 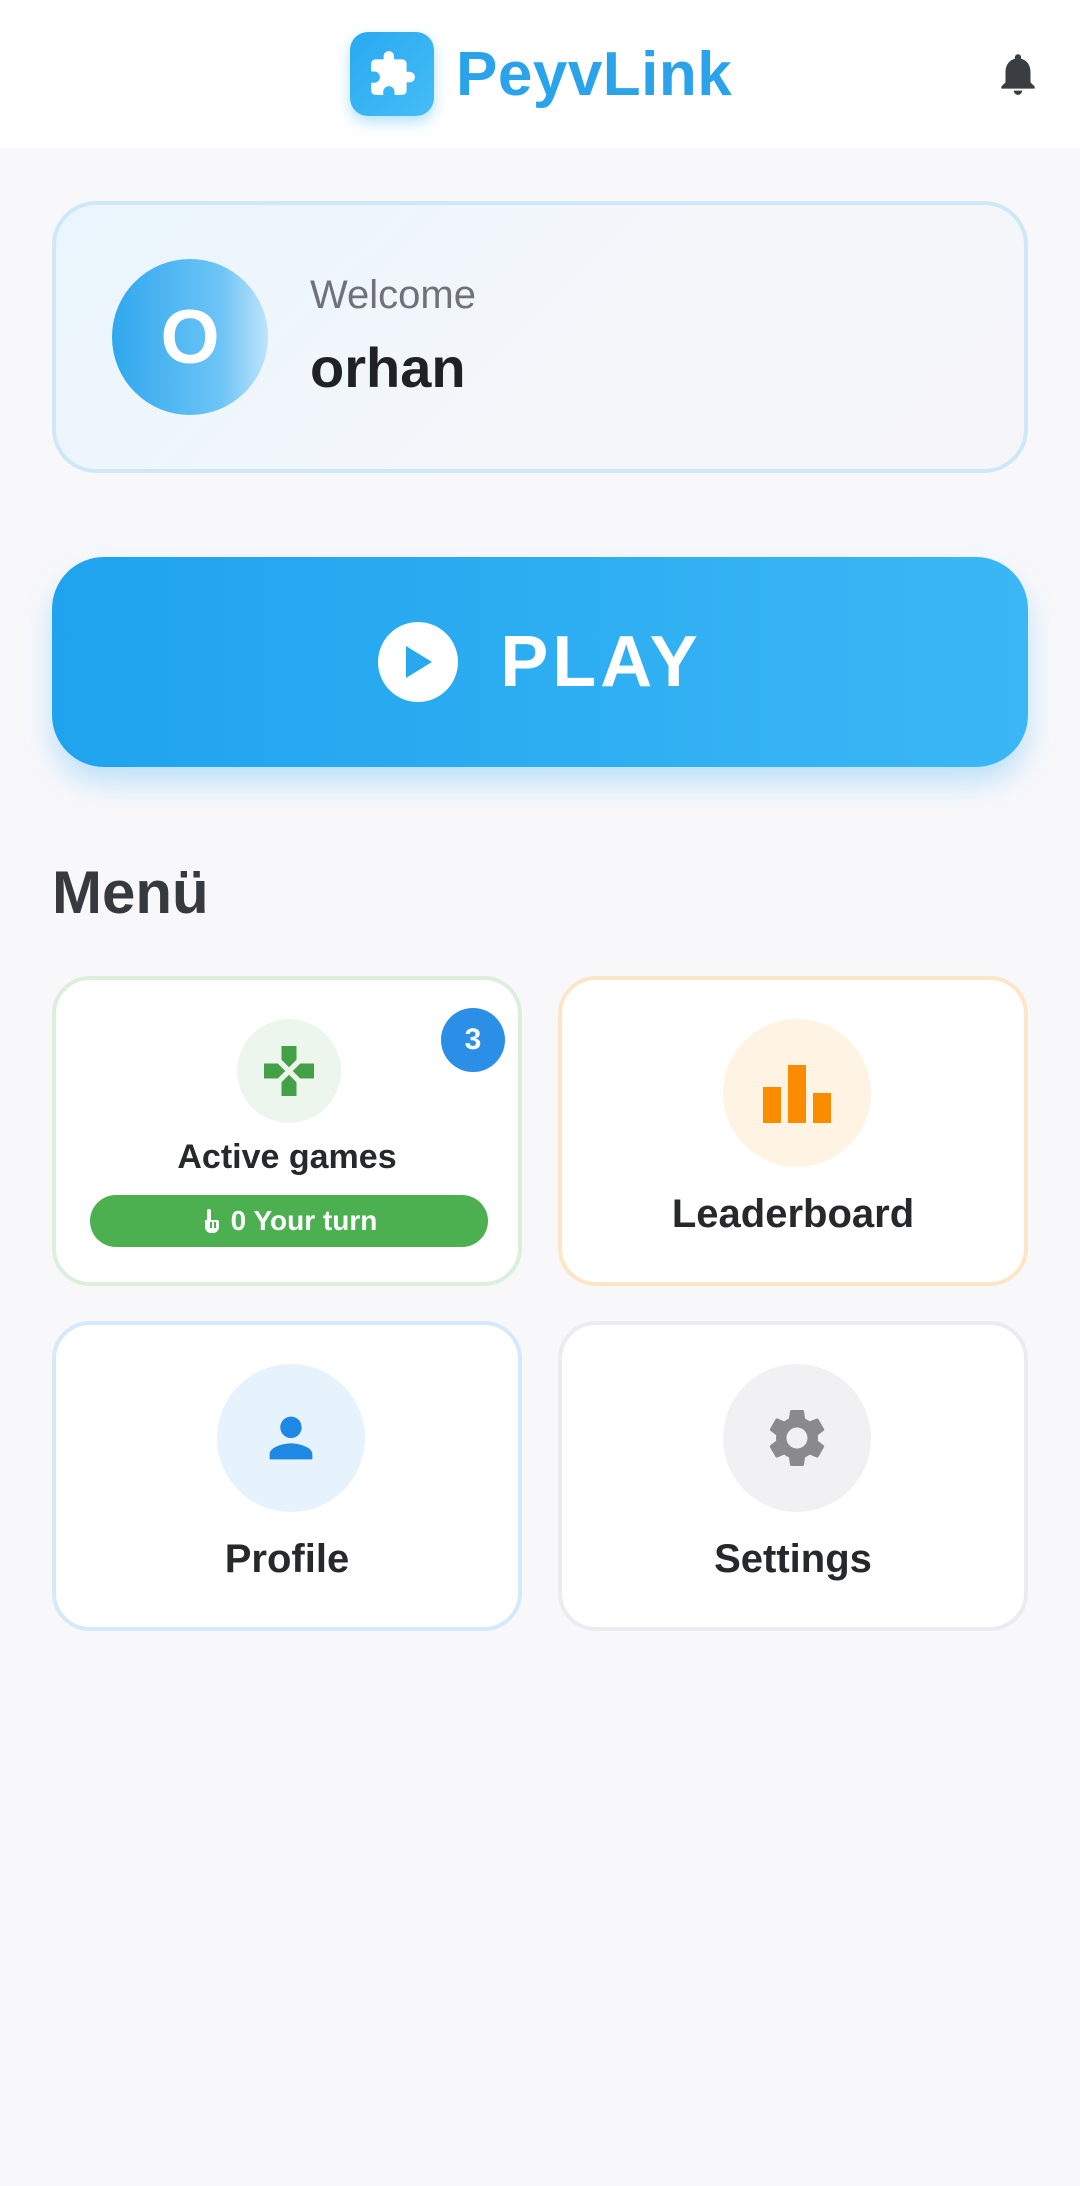 I want to click on puzzle-icon, so click(x=392, y=74).